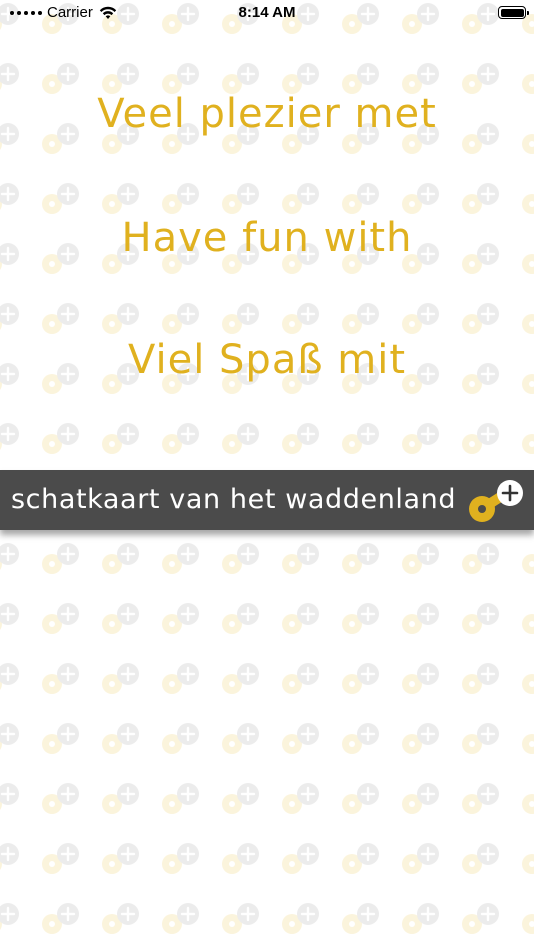 The height and width of the screenshot is (950, 534). Describe the element at coordinates (267, 360) in the screenshot. I see `greeting-german: Viel Spaß mit` at that location.